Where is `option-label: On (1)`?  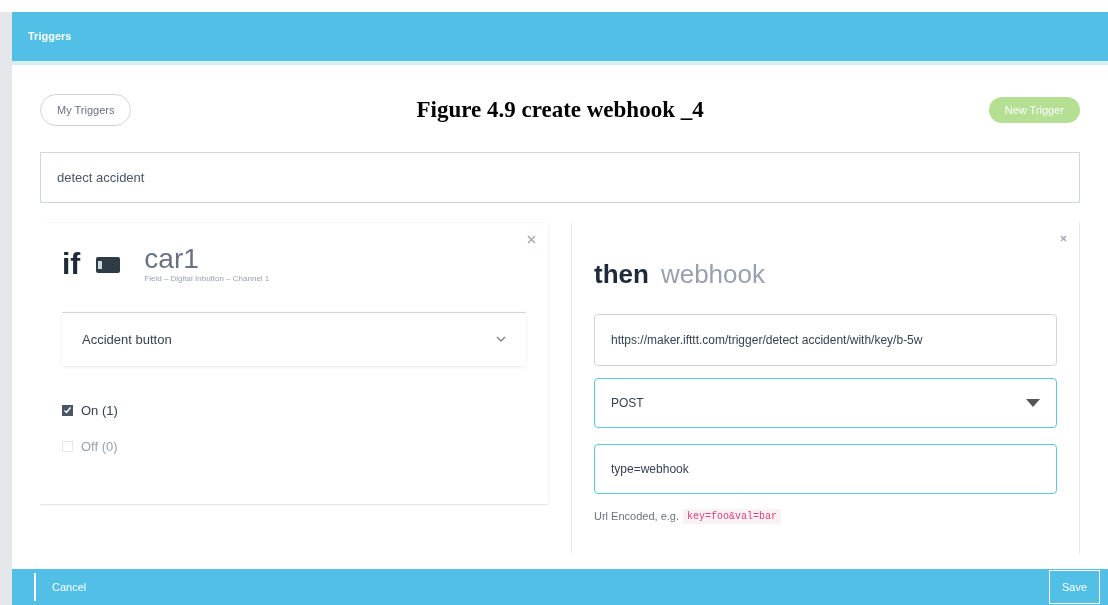
option-label: On (1) is located at coordinates (99, 411).